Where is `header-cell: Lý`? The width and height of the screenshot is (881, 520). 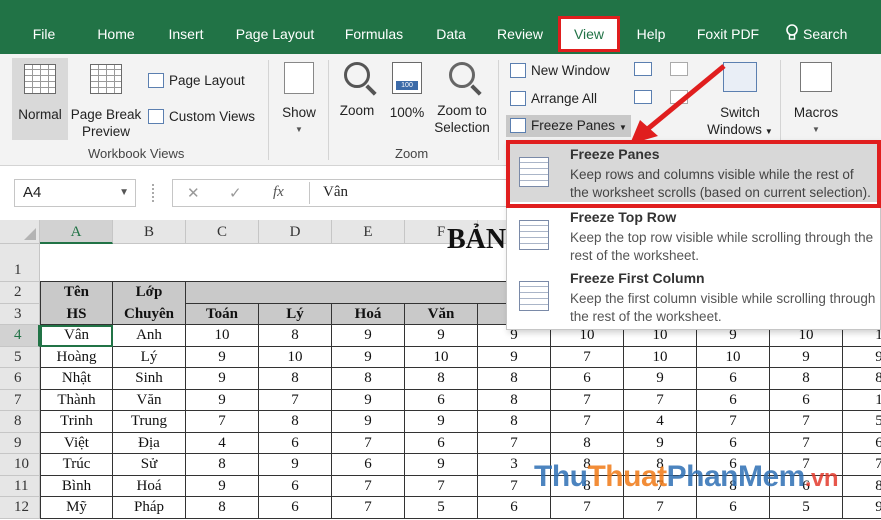
header-cell: Lý is located at coordinates (295, 314).